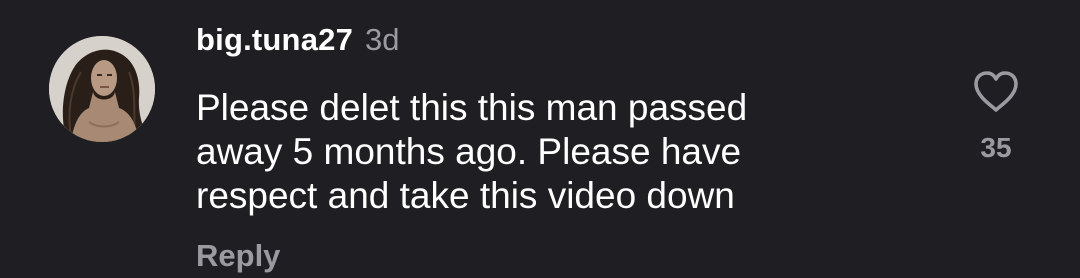 This screenshot has width=1080, height=278. What do you see at coordinates (996, 92) in the screenshot?
I see `heart-outline-icon` at bounding box center [996, 92].